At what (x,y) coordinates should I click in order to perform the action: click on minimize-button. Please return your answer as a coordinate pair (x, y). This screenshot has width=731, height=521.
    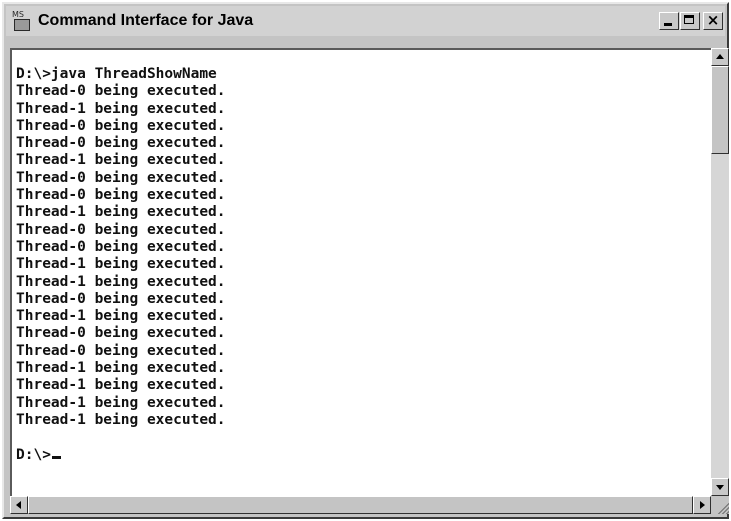
    Looking at the image, I should click on (669, 21).